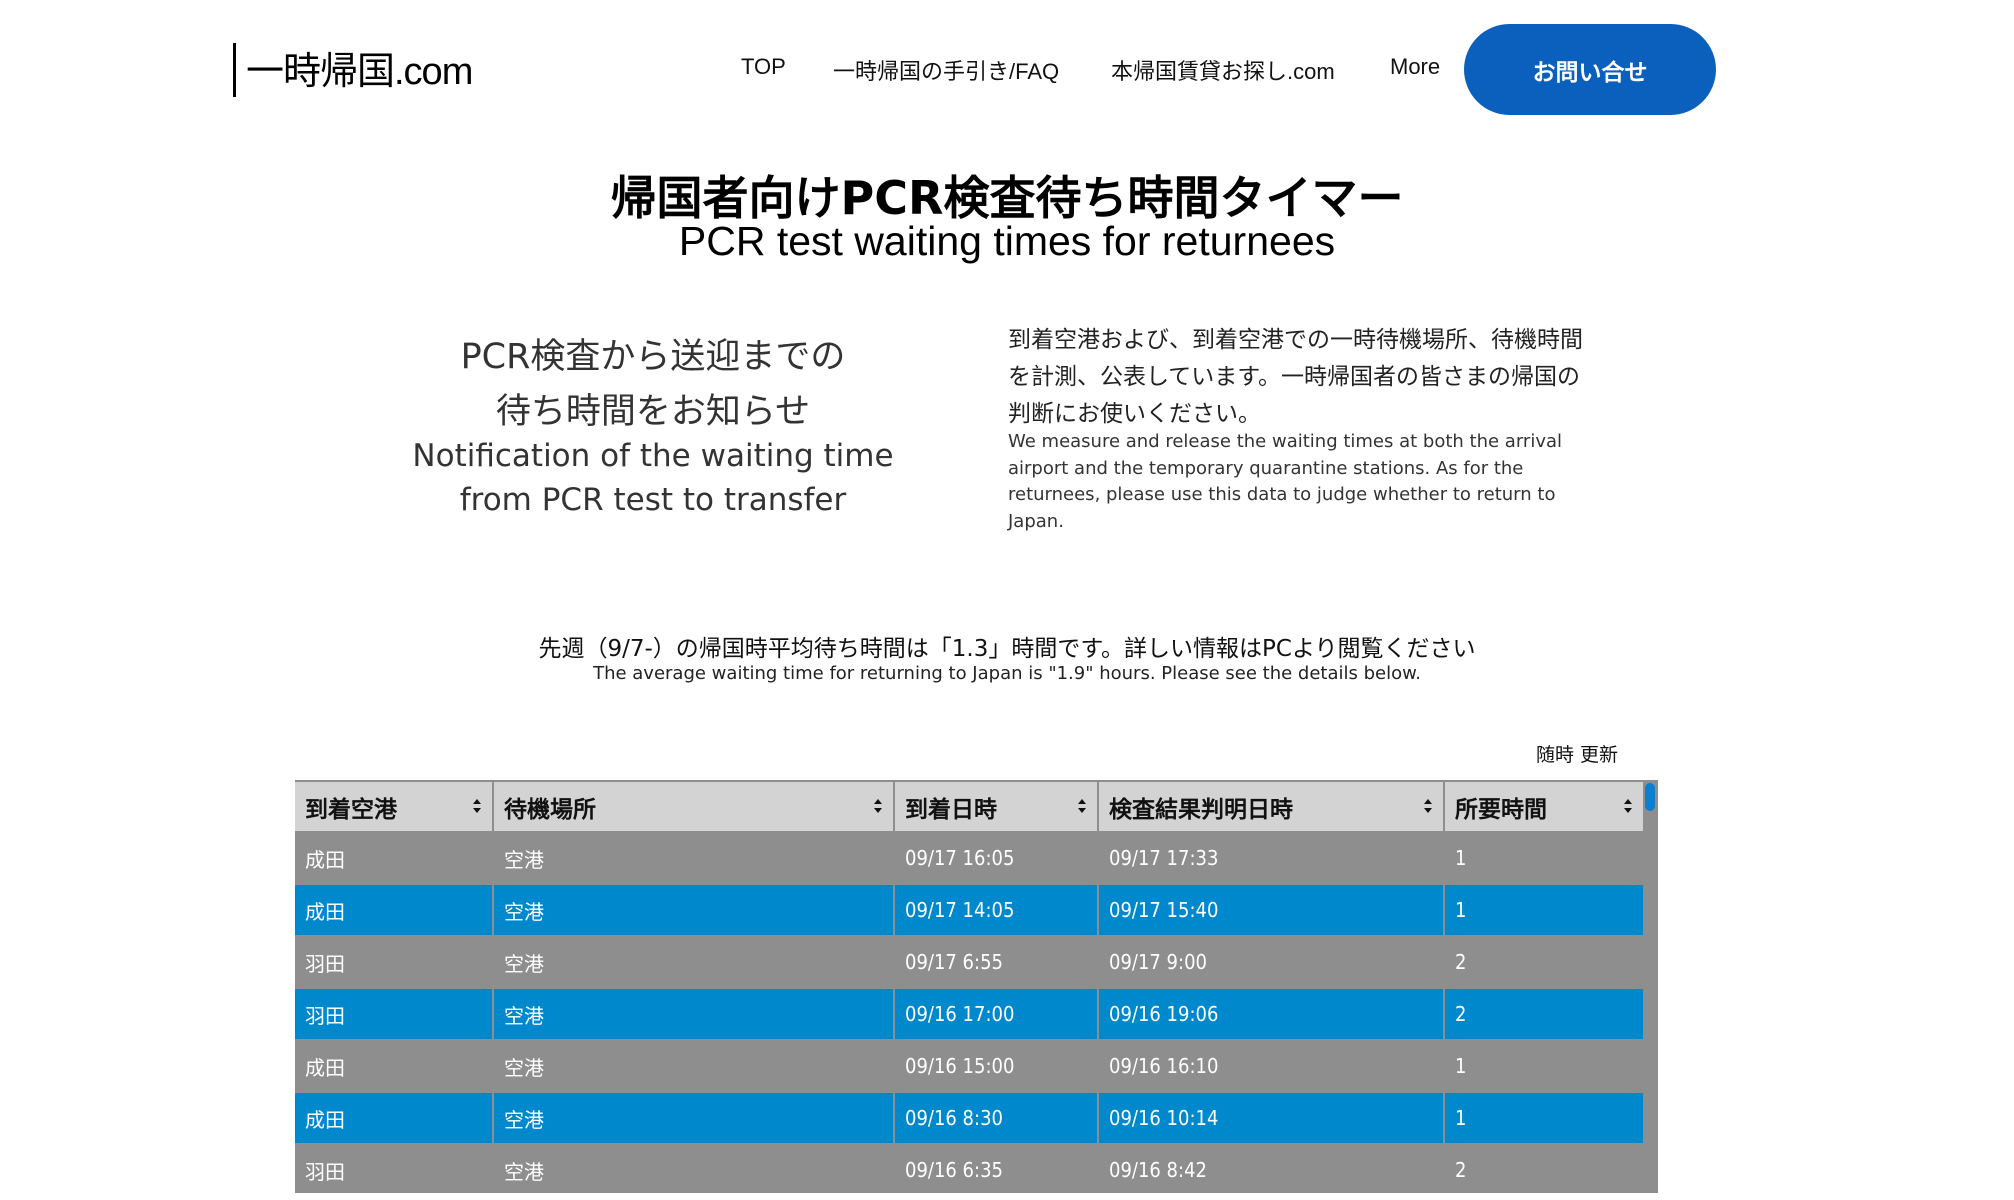 This screenshot has height=1200, width=2014. Describe the element at coordinates (1501, 809) in the screenshot. I see `column-header-label: 所要時間` at that location.